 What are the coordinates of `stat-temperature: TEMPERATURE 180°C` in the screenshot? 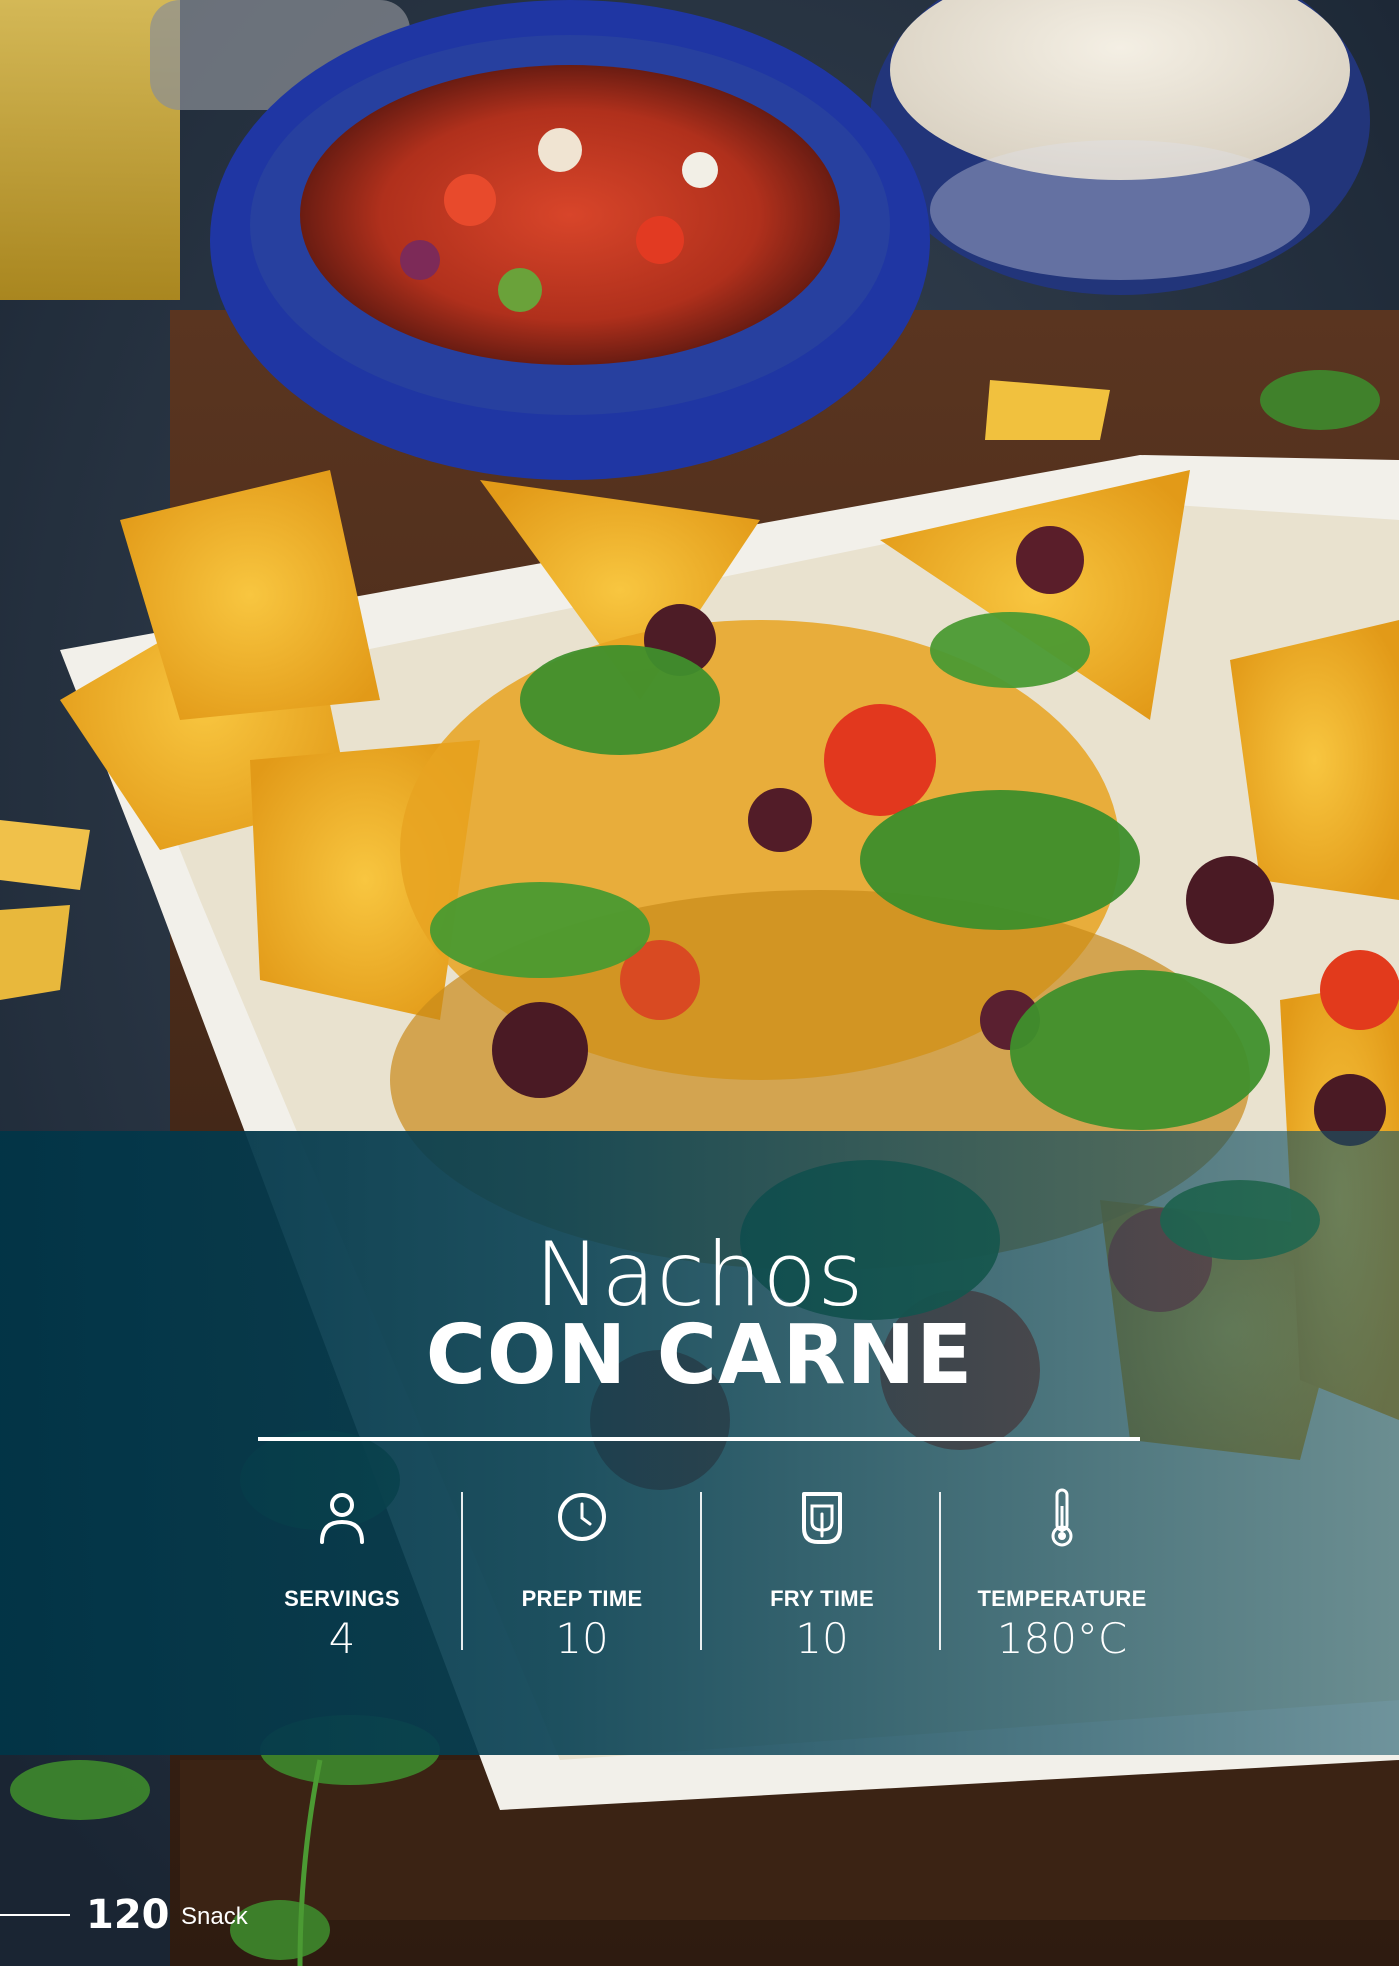 It's located at (1062, 1576).